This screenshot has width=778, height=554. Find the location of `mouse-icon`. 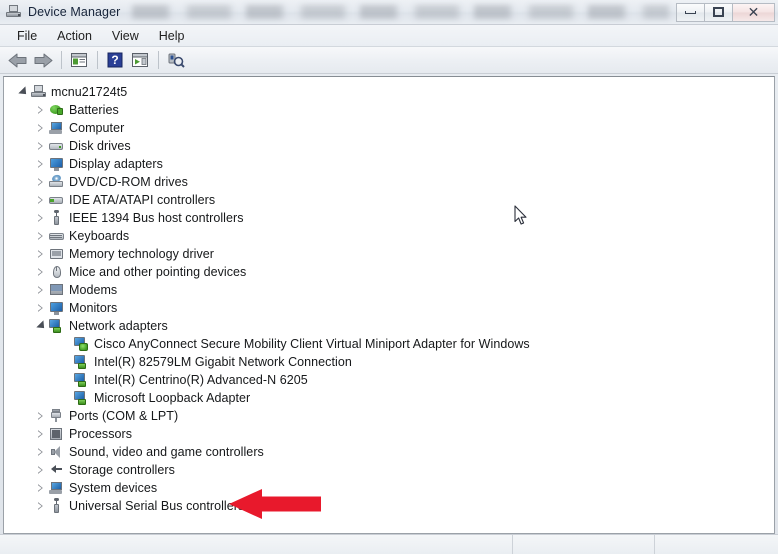

mouse-icon is located at coordinates (56, 272).